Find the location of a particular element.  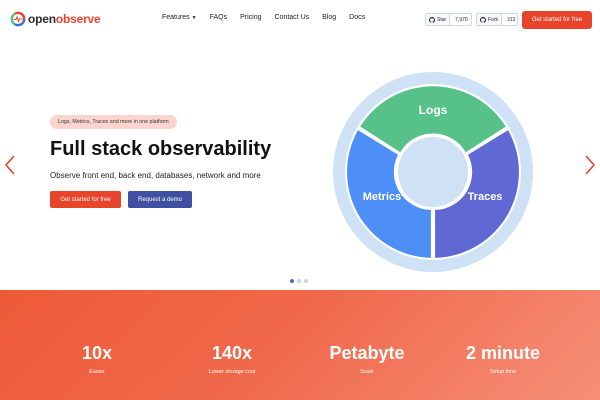

stat-label: Scale is located at coordinates (367, 372).